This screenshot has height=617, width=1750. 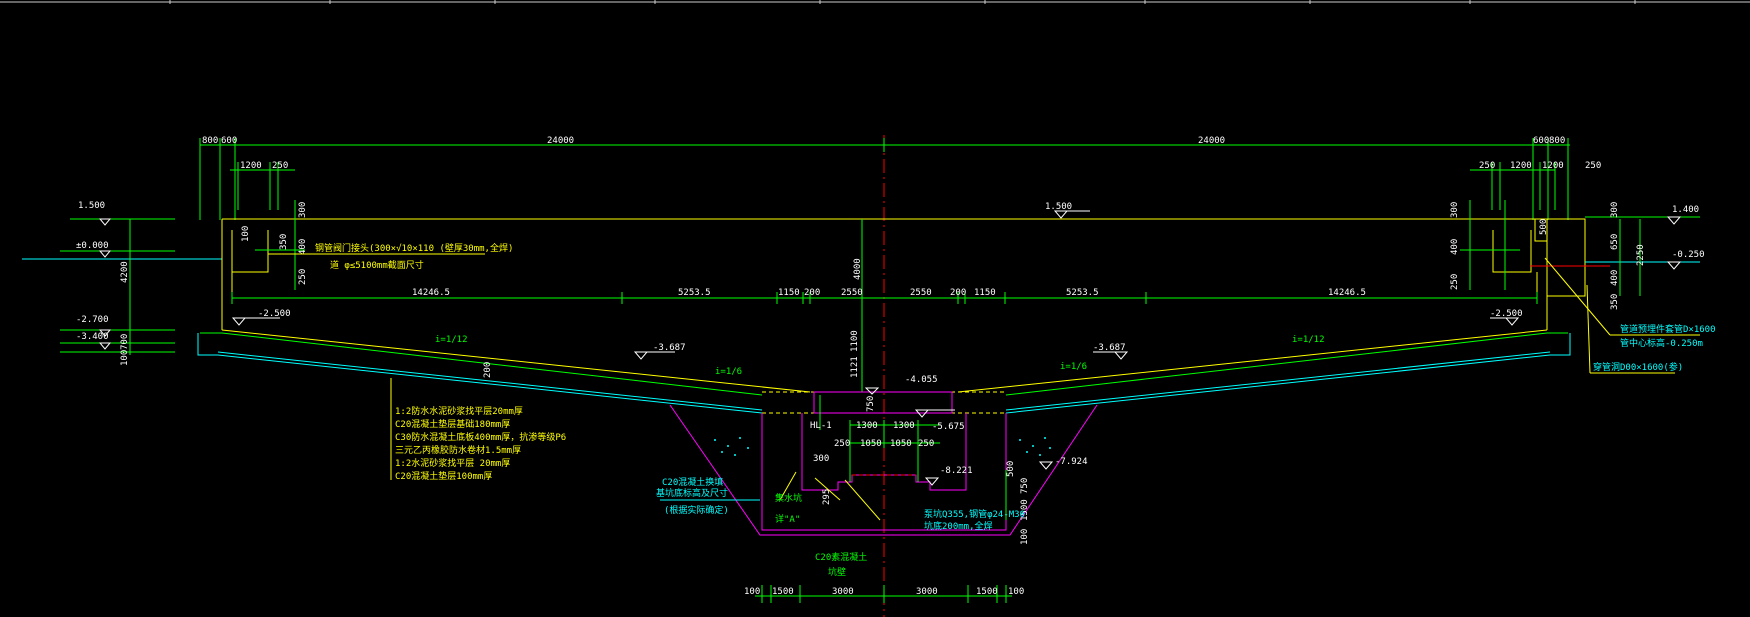 What do you see at coordinates (1455, 247) in the screenshot?
I see `right-dim-2: 400` at bounding box center [1455, 247].